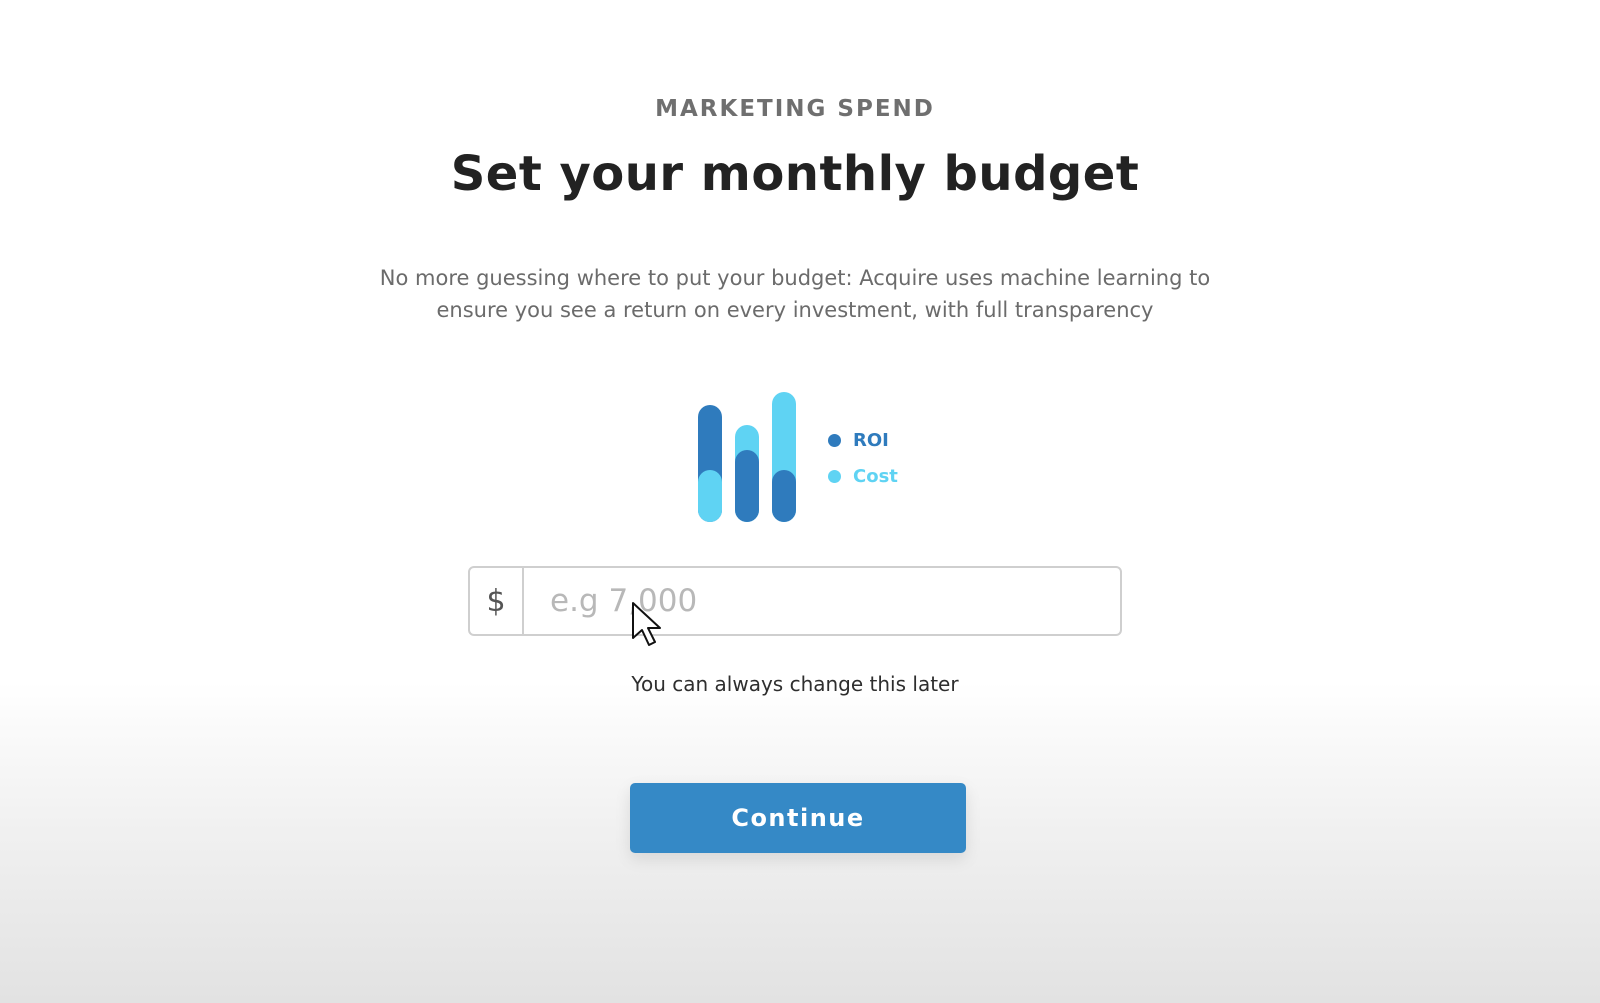 This screenshot has height=1003, width=1600. Describe the element at coordinates (798, 818) in the screenshot. I see `continue-button: Continue` at that location.